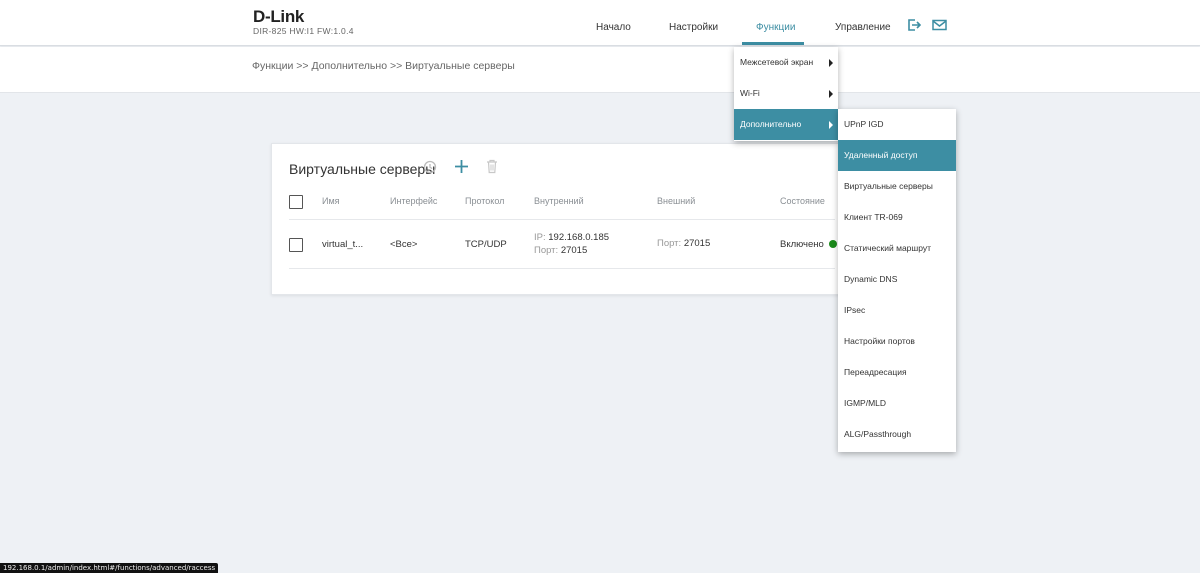  What do you see at coordinates (897, 341) in the screenshot?
I see `submenu-port-settings: Настройки портов` at bounding box center [897, 341].